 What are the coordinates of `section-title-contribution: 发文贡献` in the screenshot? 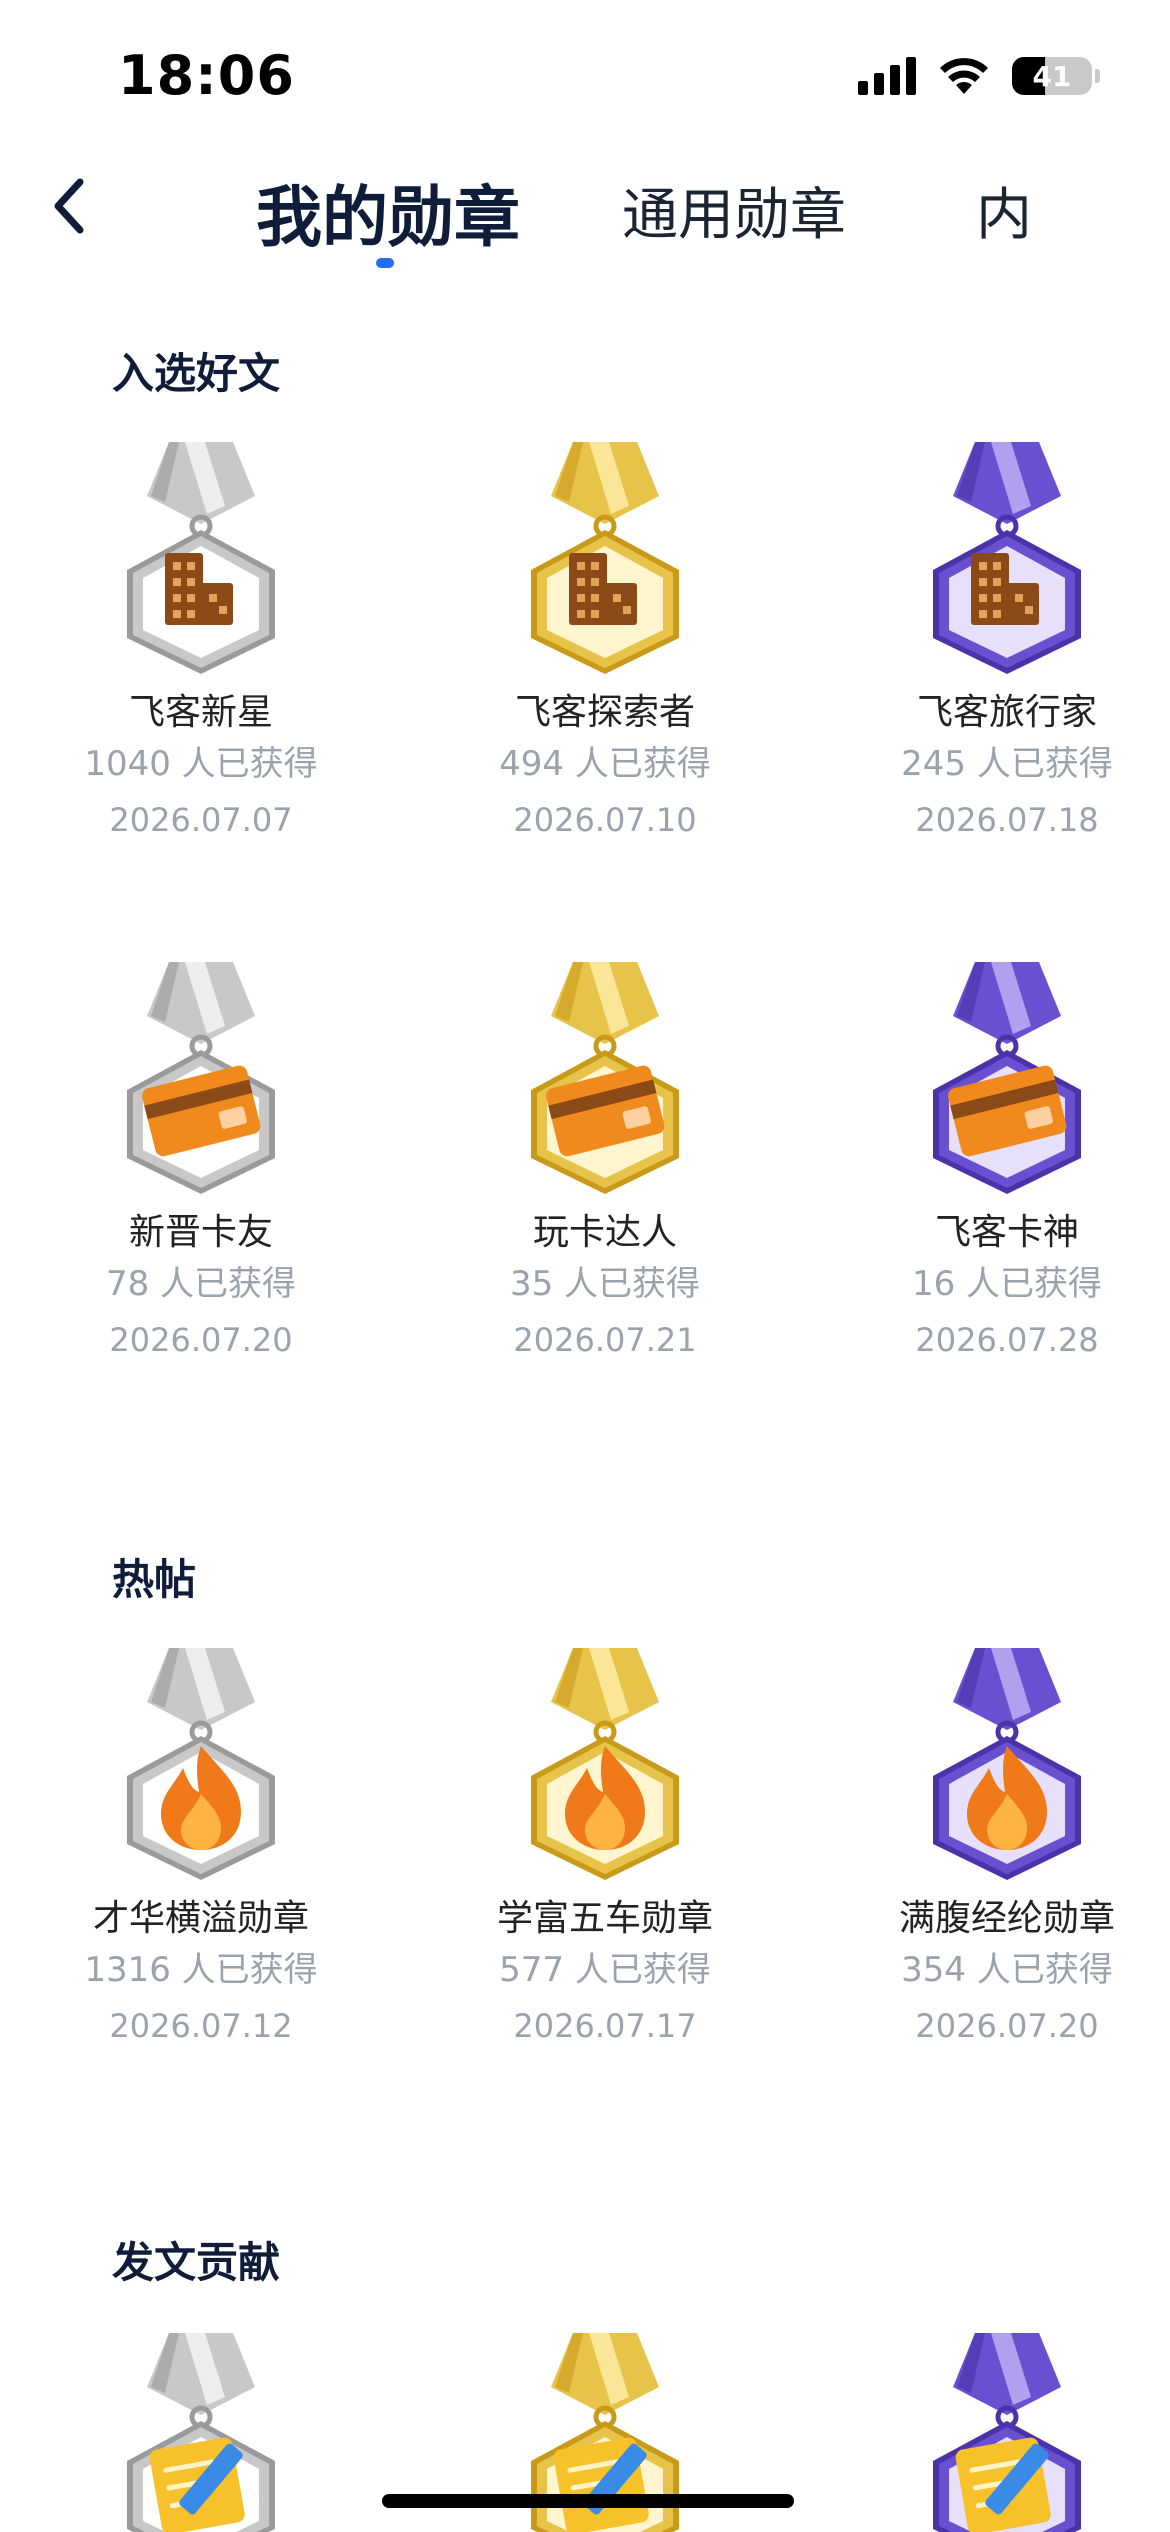 It's located at (196, 2262).